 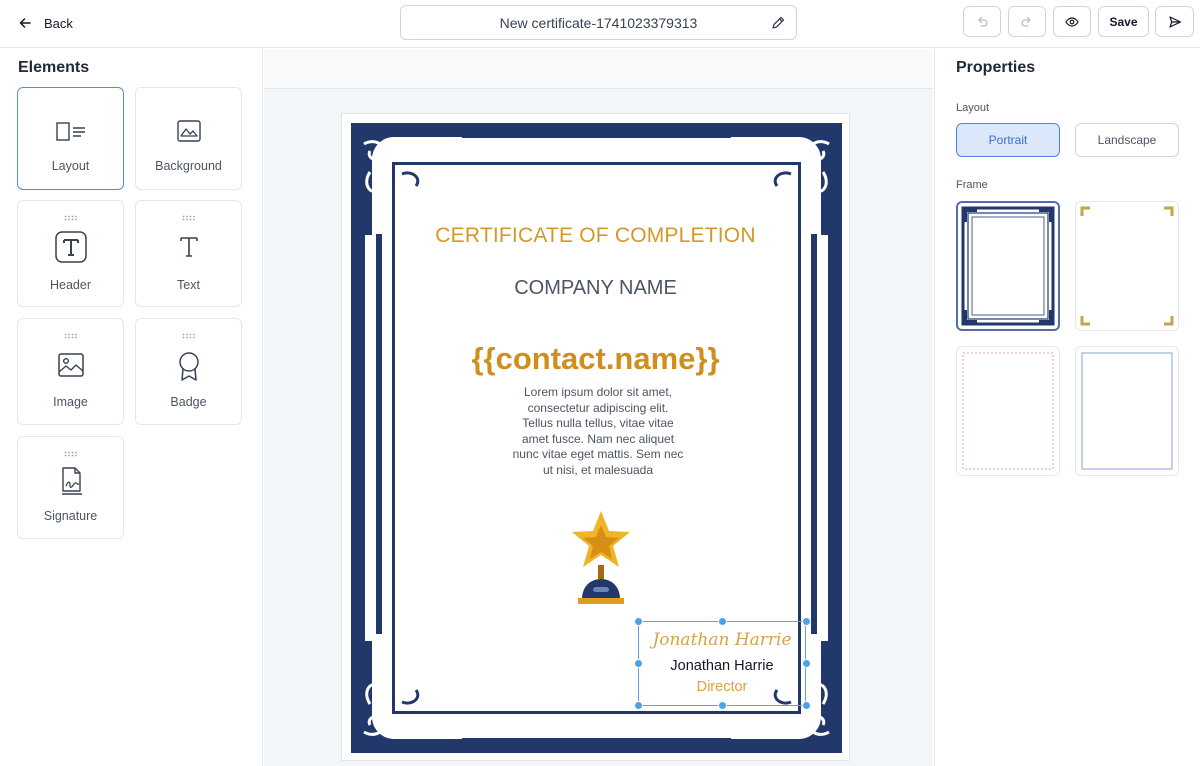 What do you see at coordinates (58, 23) in the screenshot?
I see `back-label: Back` at bounding box center [58, 23].